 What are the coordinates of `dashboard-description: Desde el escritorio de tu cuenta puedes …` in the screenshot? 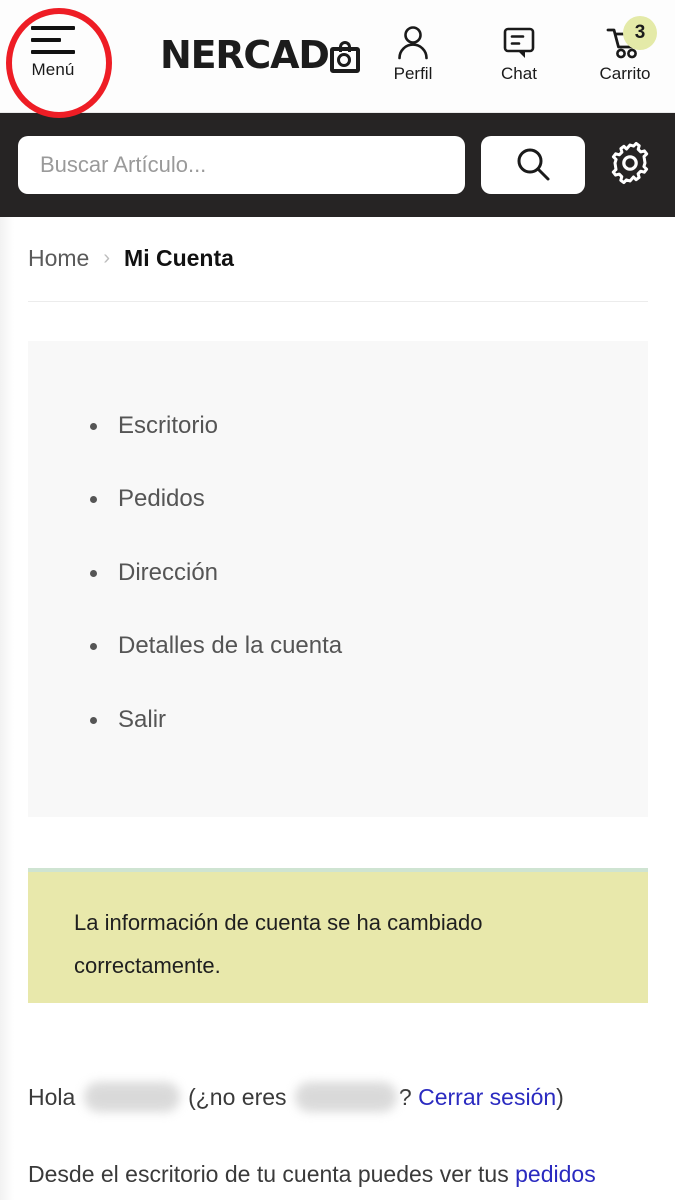 It's located at (348, 1174).